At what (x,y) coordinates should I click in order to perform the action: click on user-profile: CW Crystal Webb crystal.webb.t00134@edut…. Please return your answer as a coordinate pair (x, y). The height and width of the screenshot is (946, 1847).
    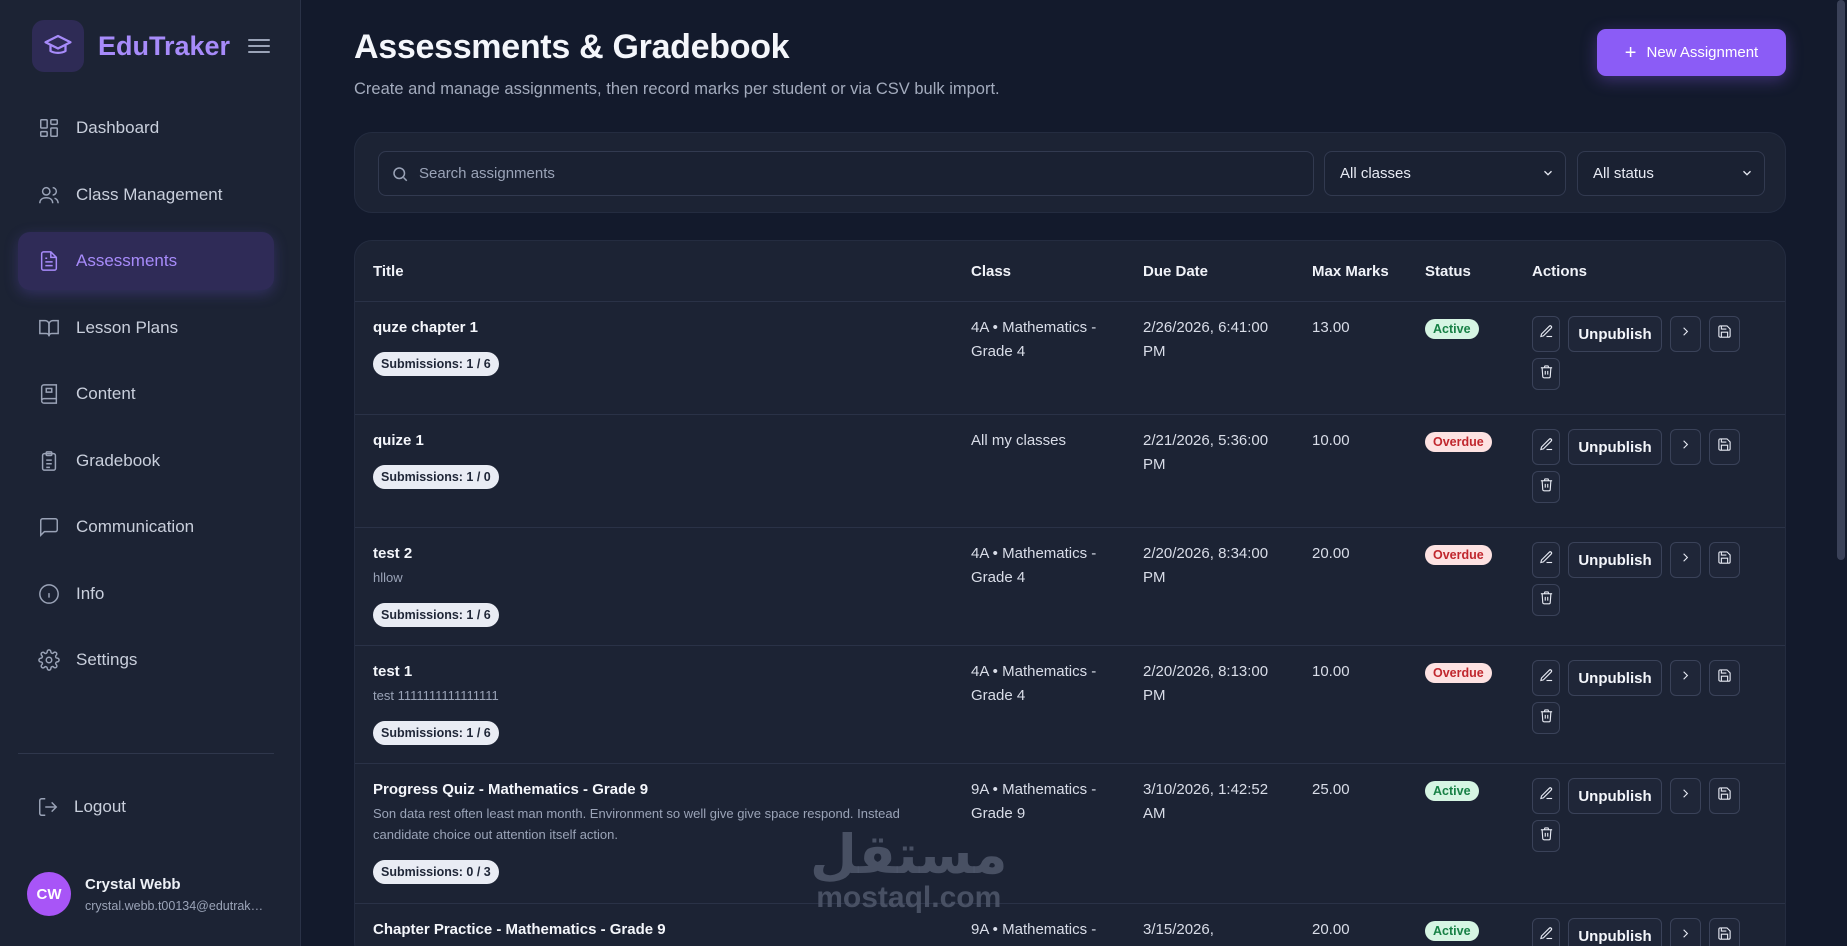
    Looking at the image, I should click on (152, 894).